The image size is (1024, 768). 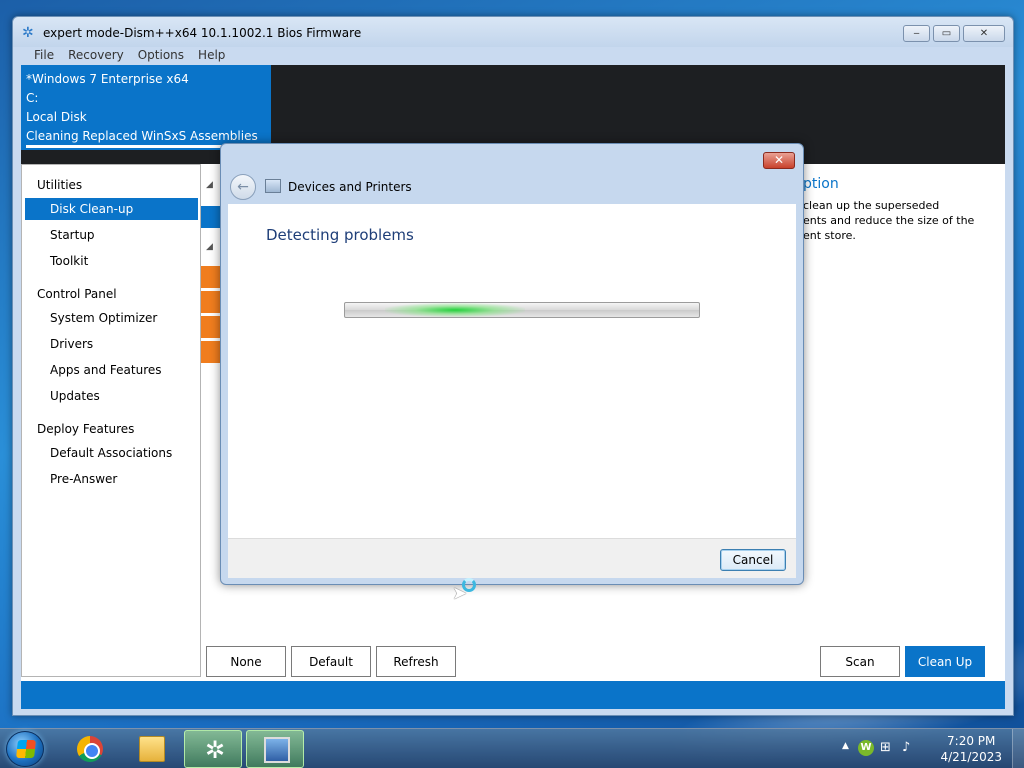 What do you see at coordinates (111, 370) in the screenshot?
I see `sidebar-item-apps-features: Apps and Features` at bounding box center [111, 370].